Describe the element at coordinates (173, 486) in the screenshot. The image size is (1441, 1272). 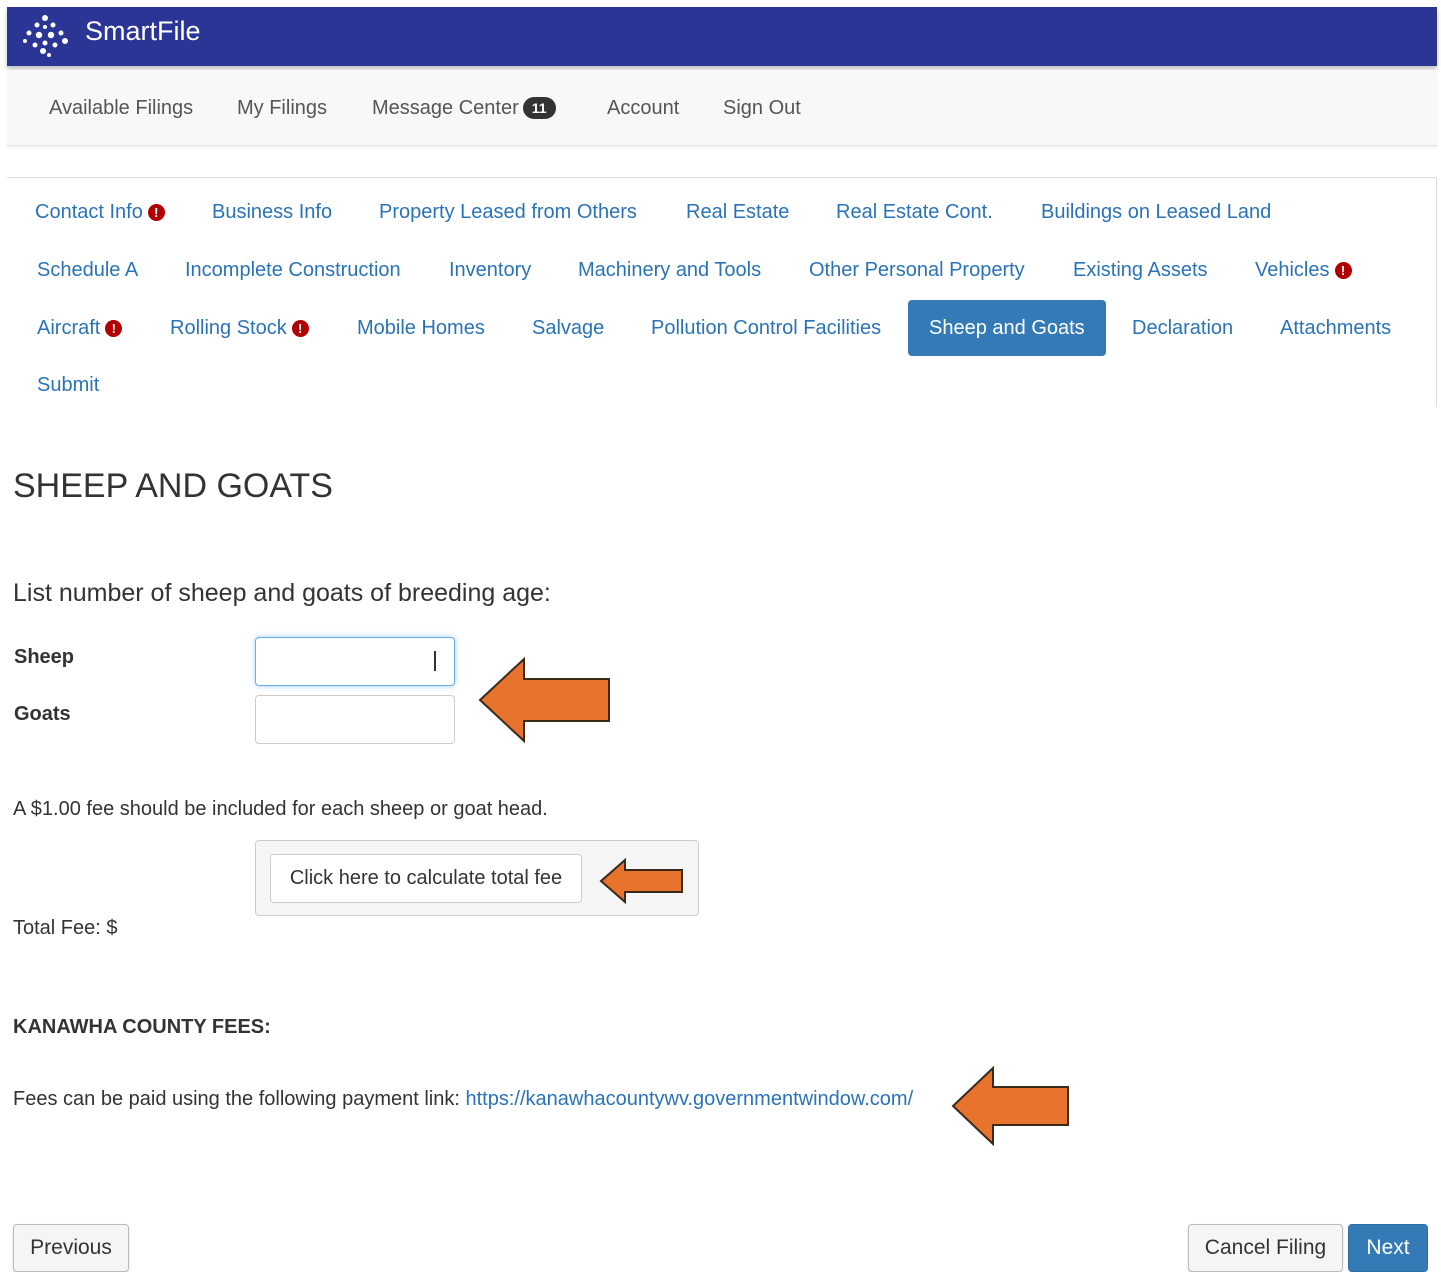
I see `page-title: SHEEP AND GOATS` at that location.